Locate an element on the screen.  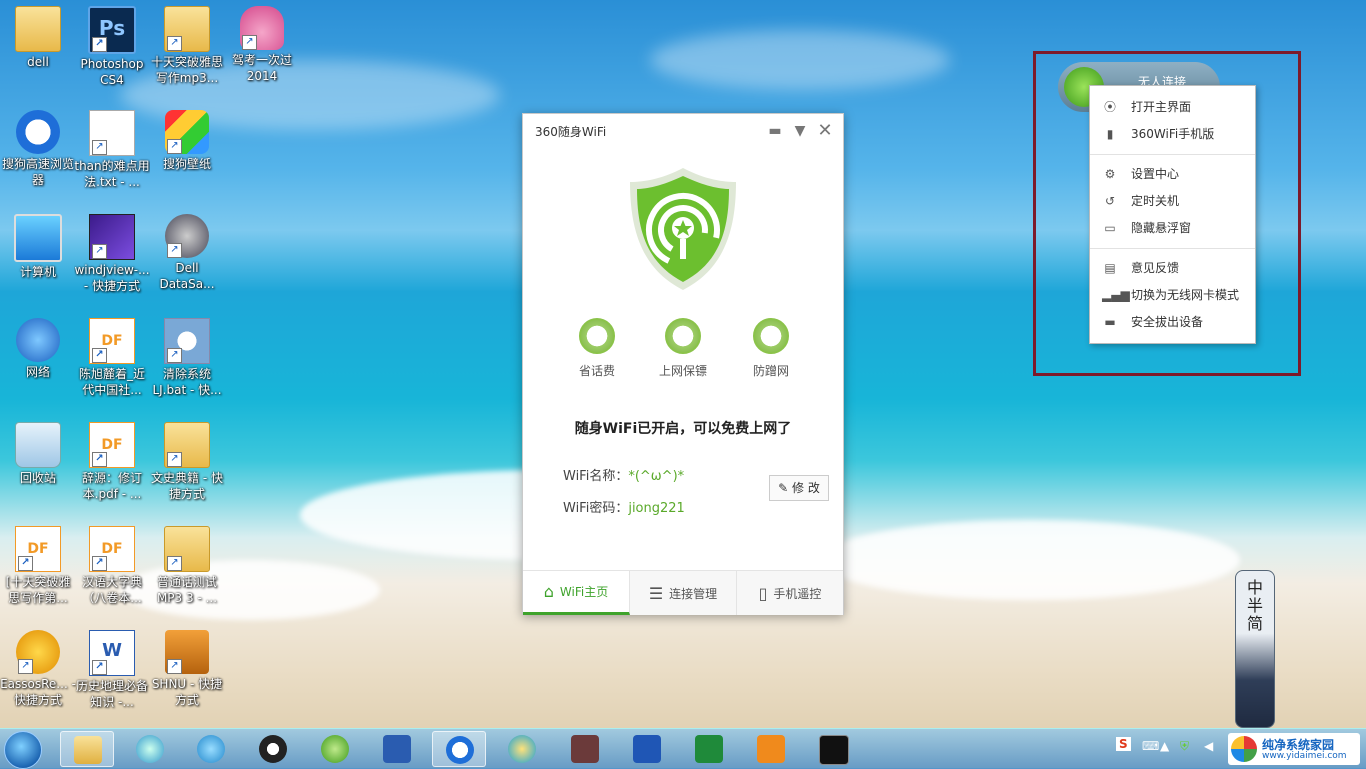
watermark-logo: 纯净系统家园 www.yidaimei.com is located at coordinates (1294, 749).